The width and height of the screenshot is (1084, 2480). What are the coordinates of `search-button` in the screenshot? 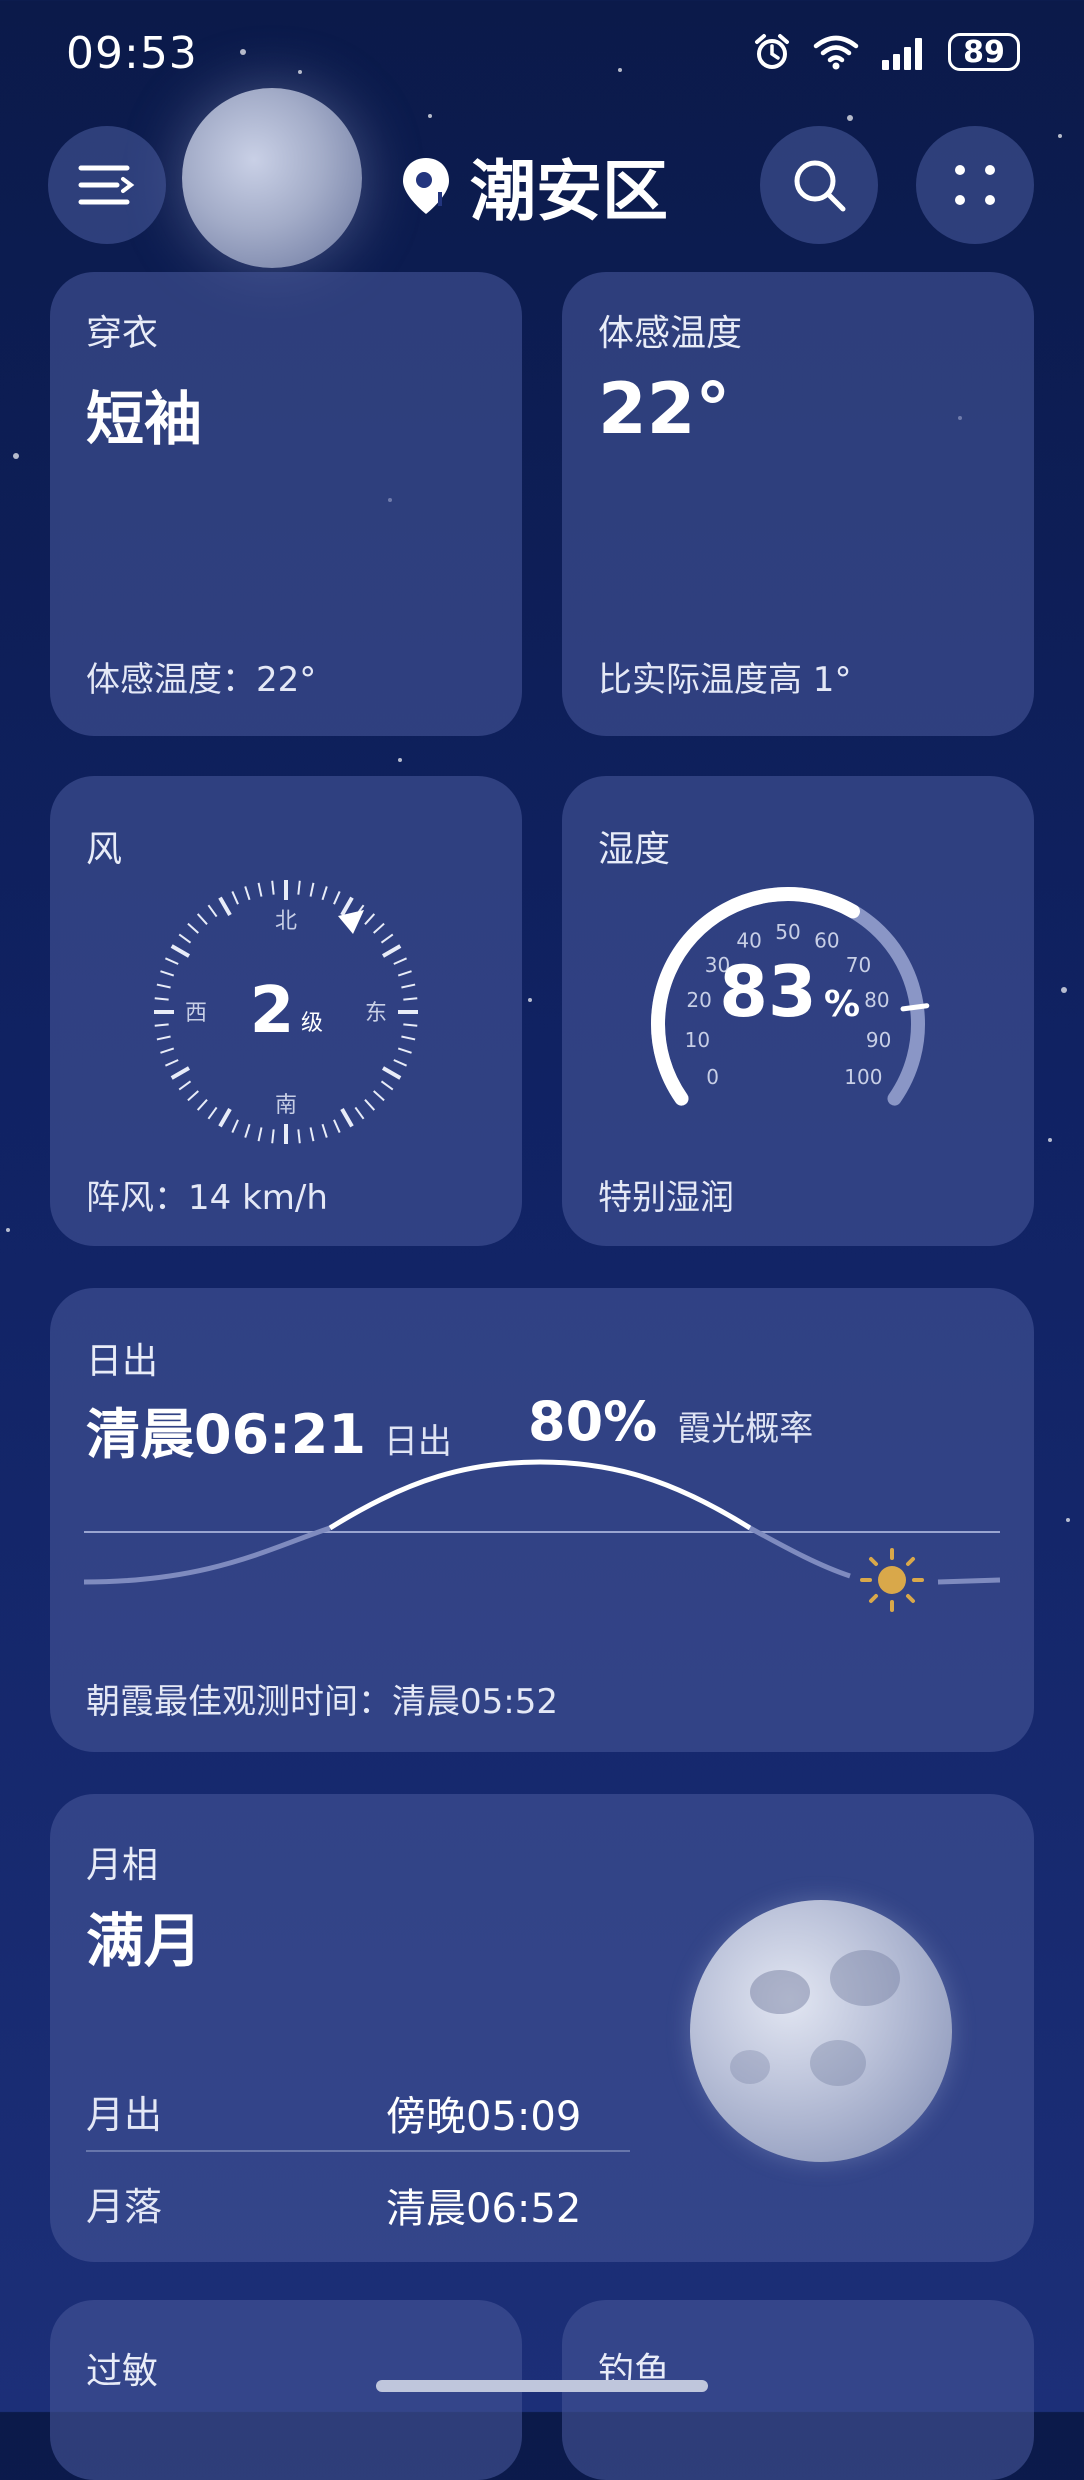 It's located at (819, 185).